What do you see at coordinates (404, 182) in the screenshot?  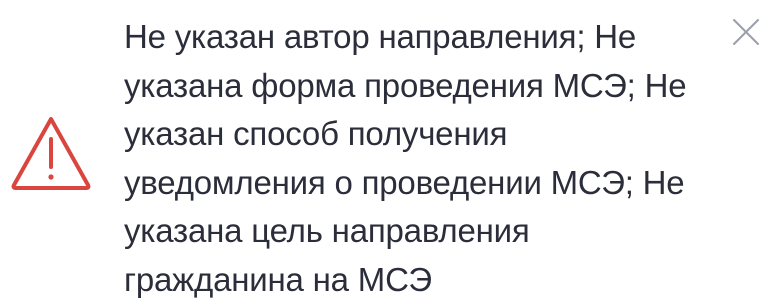 I see `message-line: уведомления о проведении МСЭ; Не` at bounding box center [404, 182].